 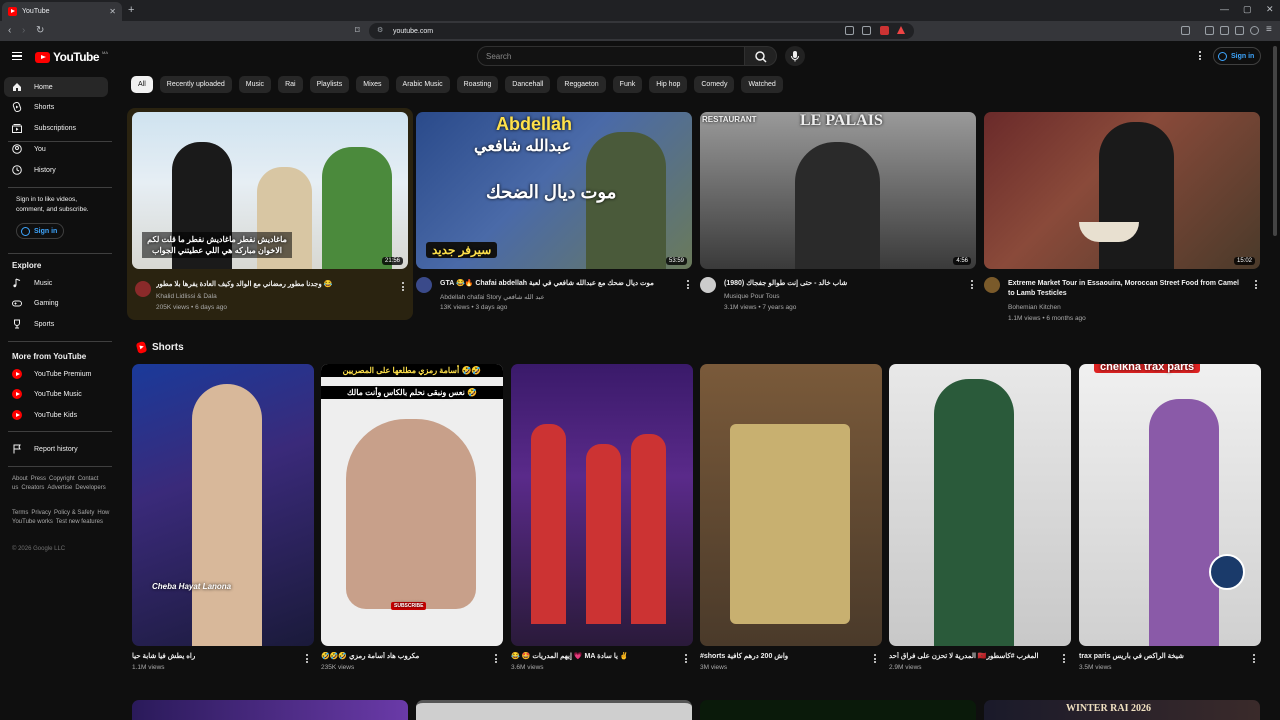 What do you see at coordinates (56, 283) in the screenshot?
I see `sidebar-item-music: Music` at bounding box center [56, 283].